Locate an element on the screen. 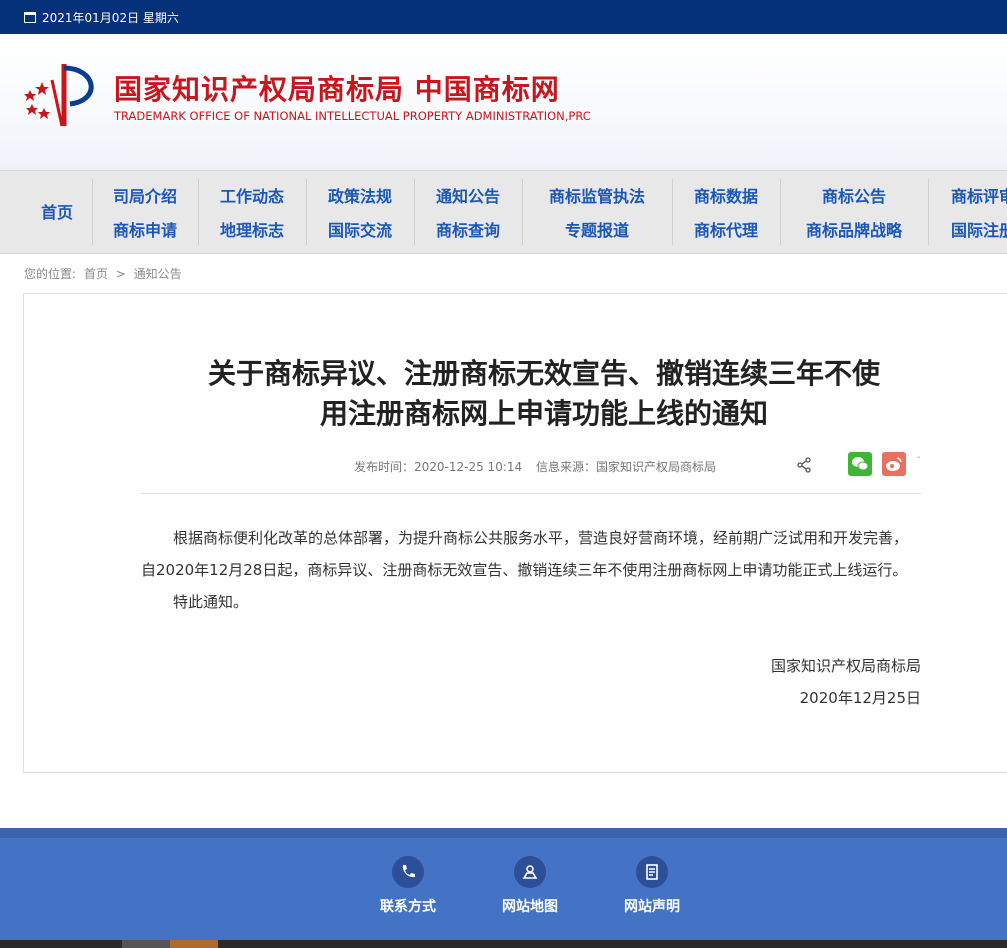 The height and width of the screenshot is (948, 1007). breadcrumb-current: 通知公告 is located at coordinates (158, 274).